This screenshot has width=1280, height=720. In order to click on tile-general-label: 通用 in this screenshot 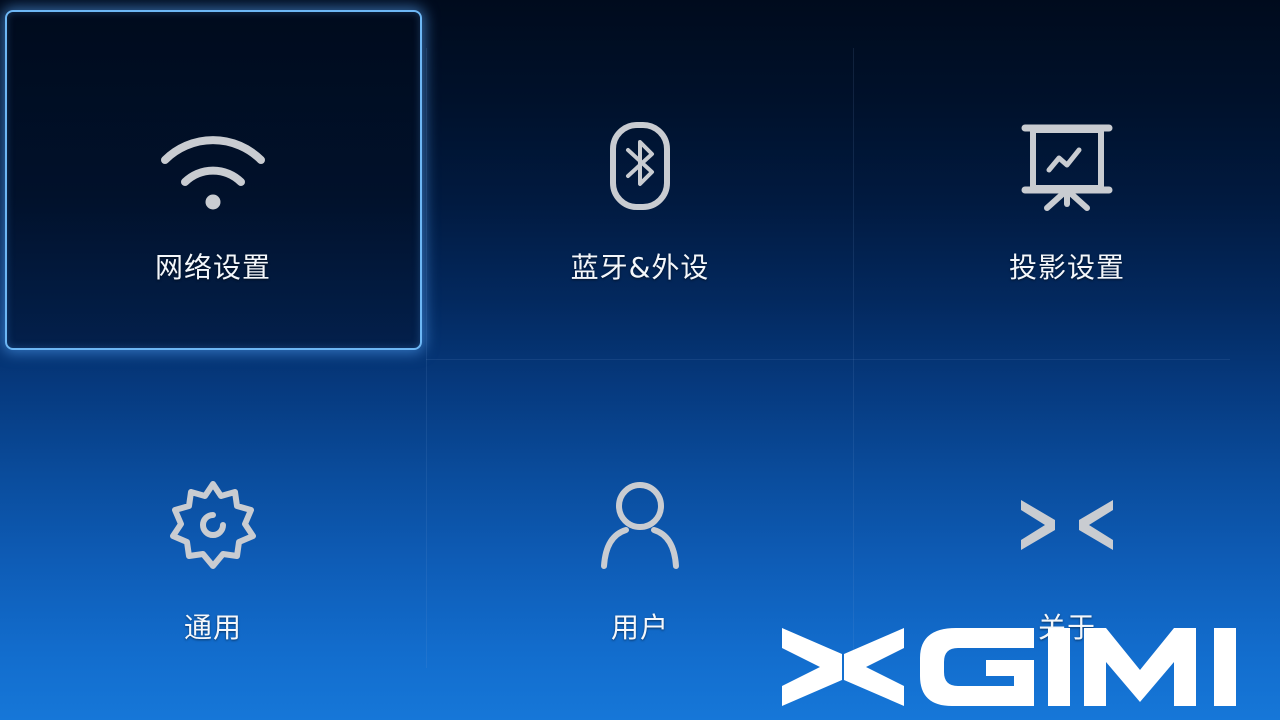, I will do `click(212, 627)`.